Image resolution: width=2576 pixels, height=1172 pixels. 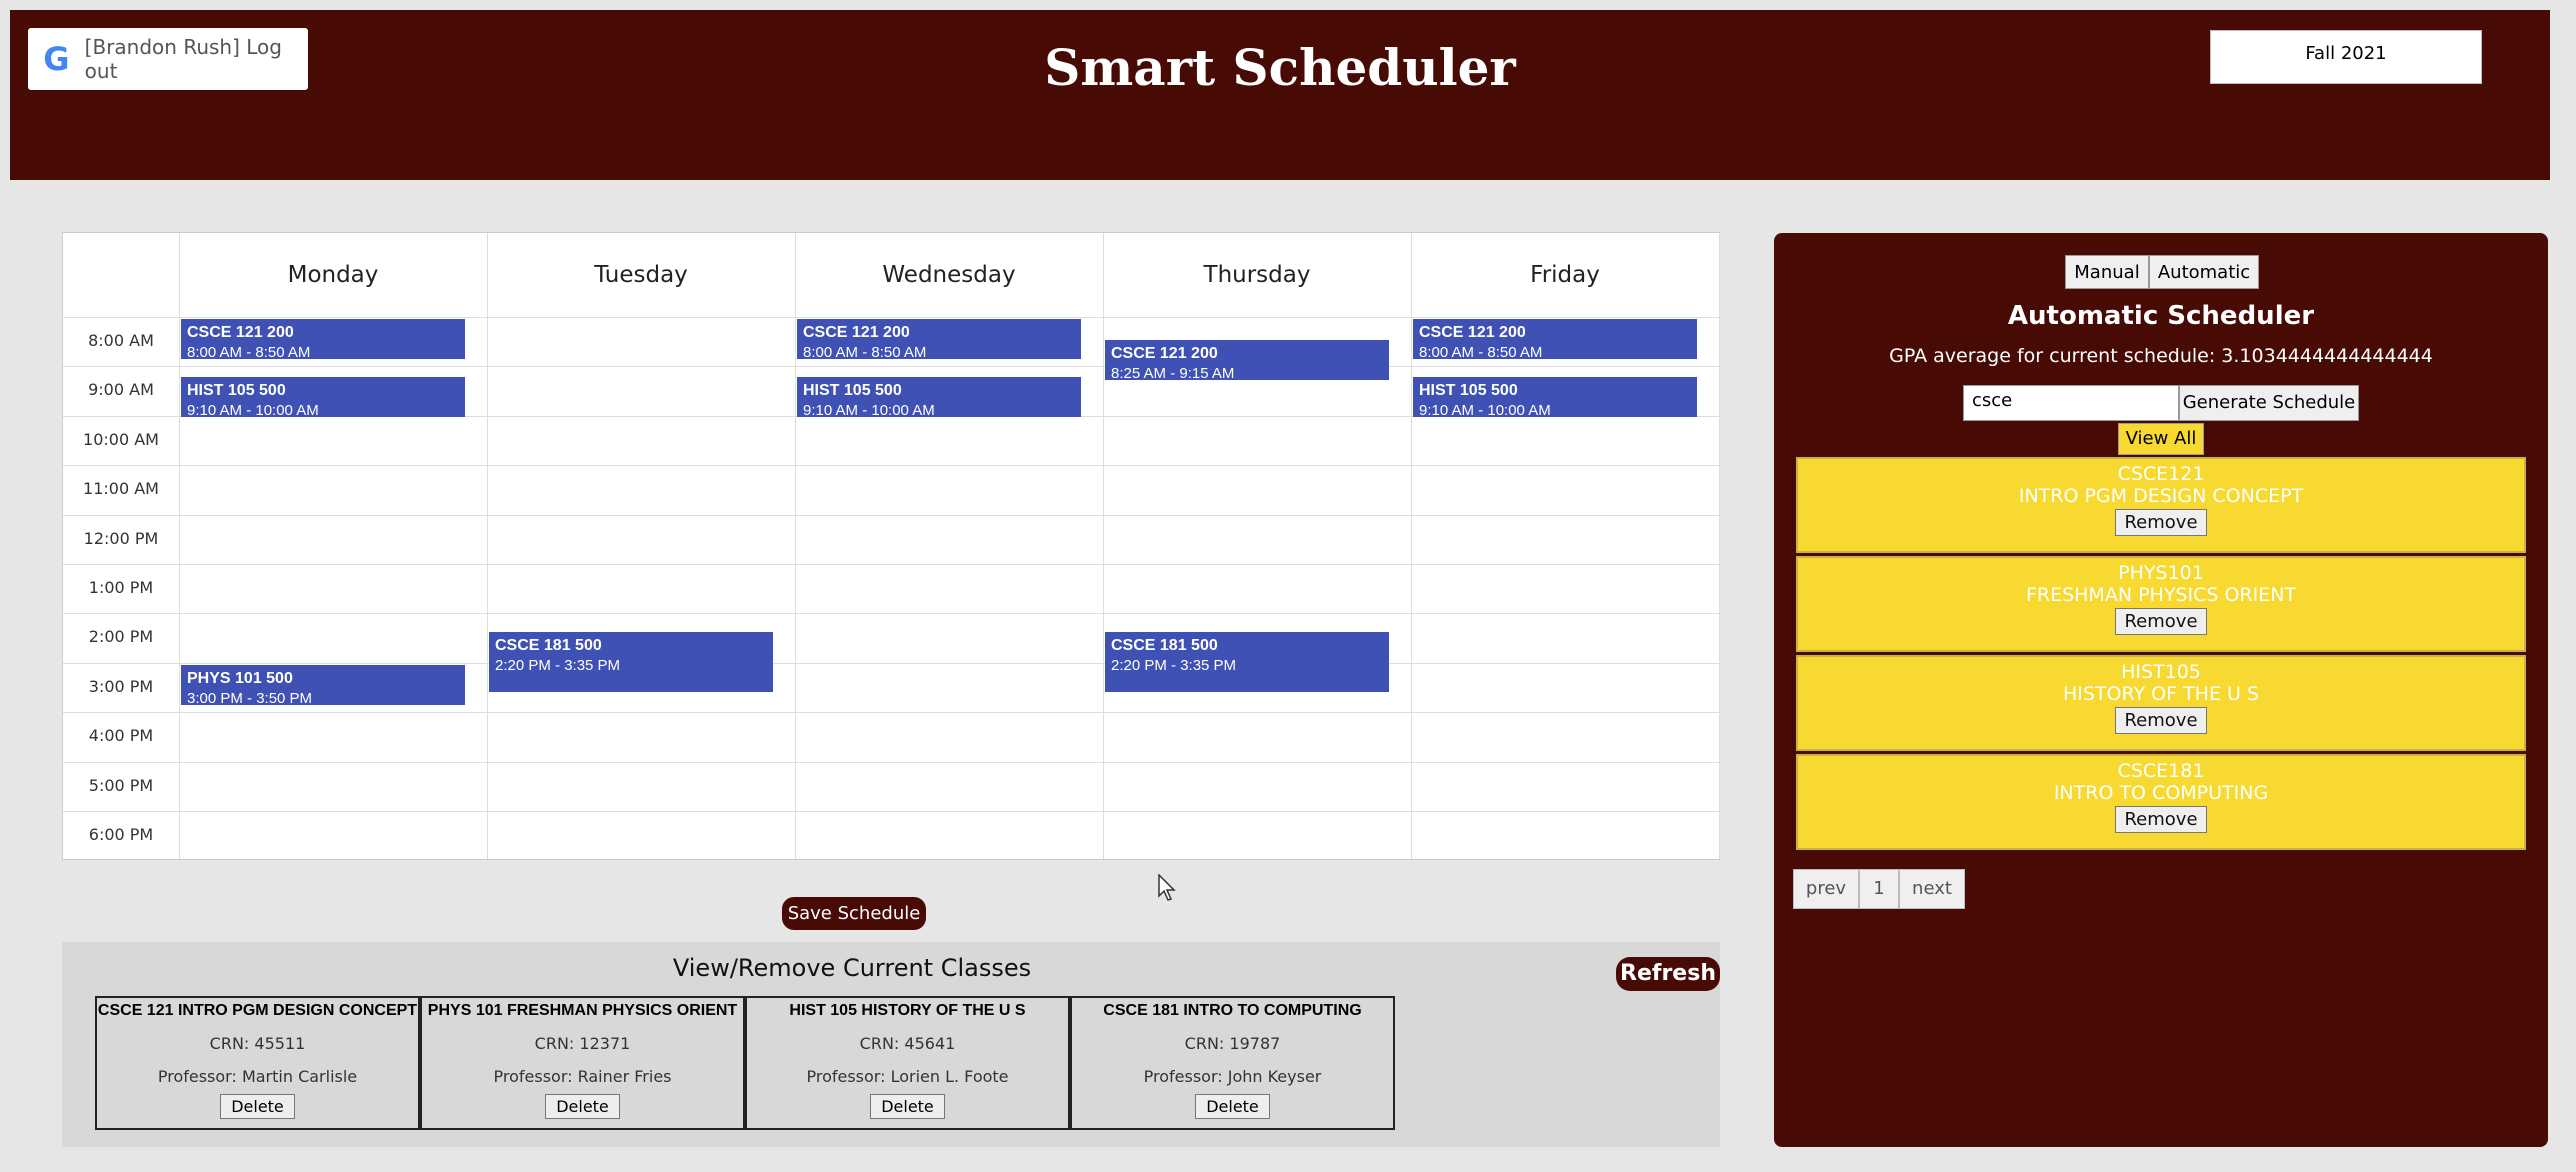 I want to click on time-label: 12:00 PM, so click(x=121, y=538).